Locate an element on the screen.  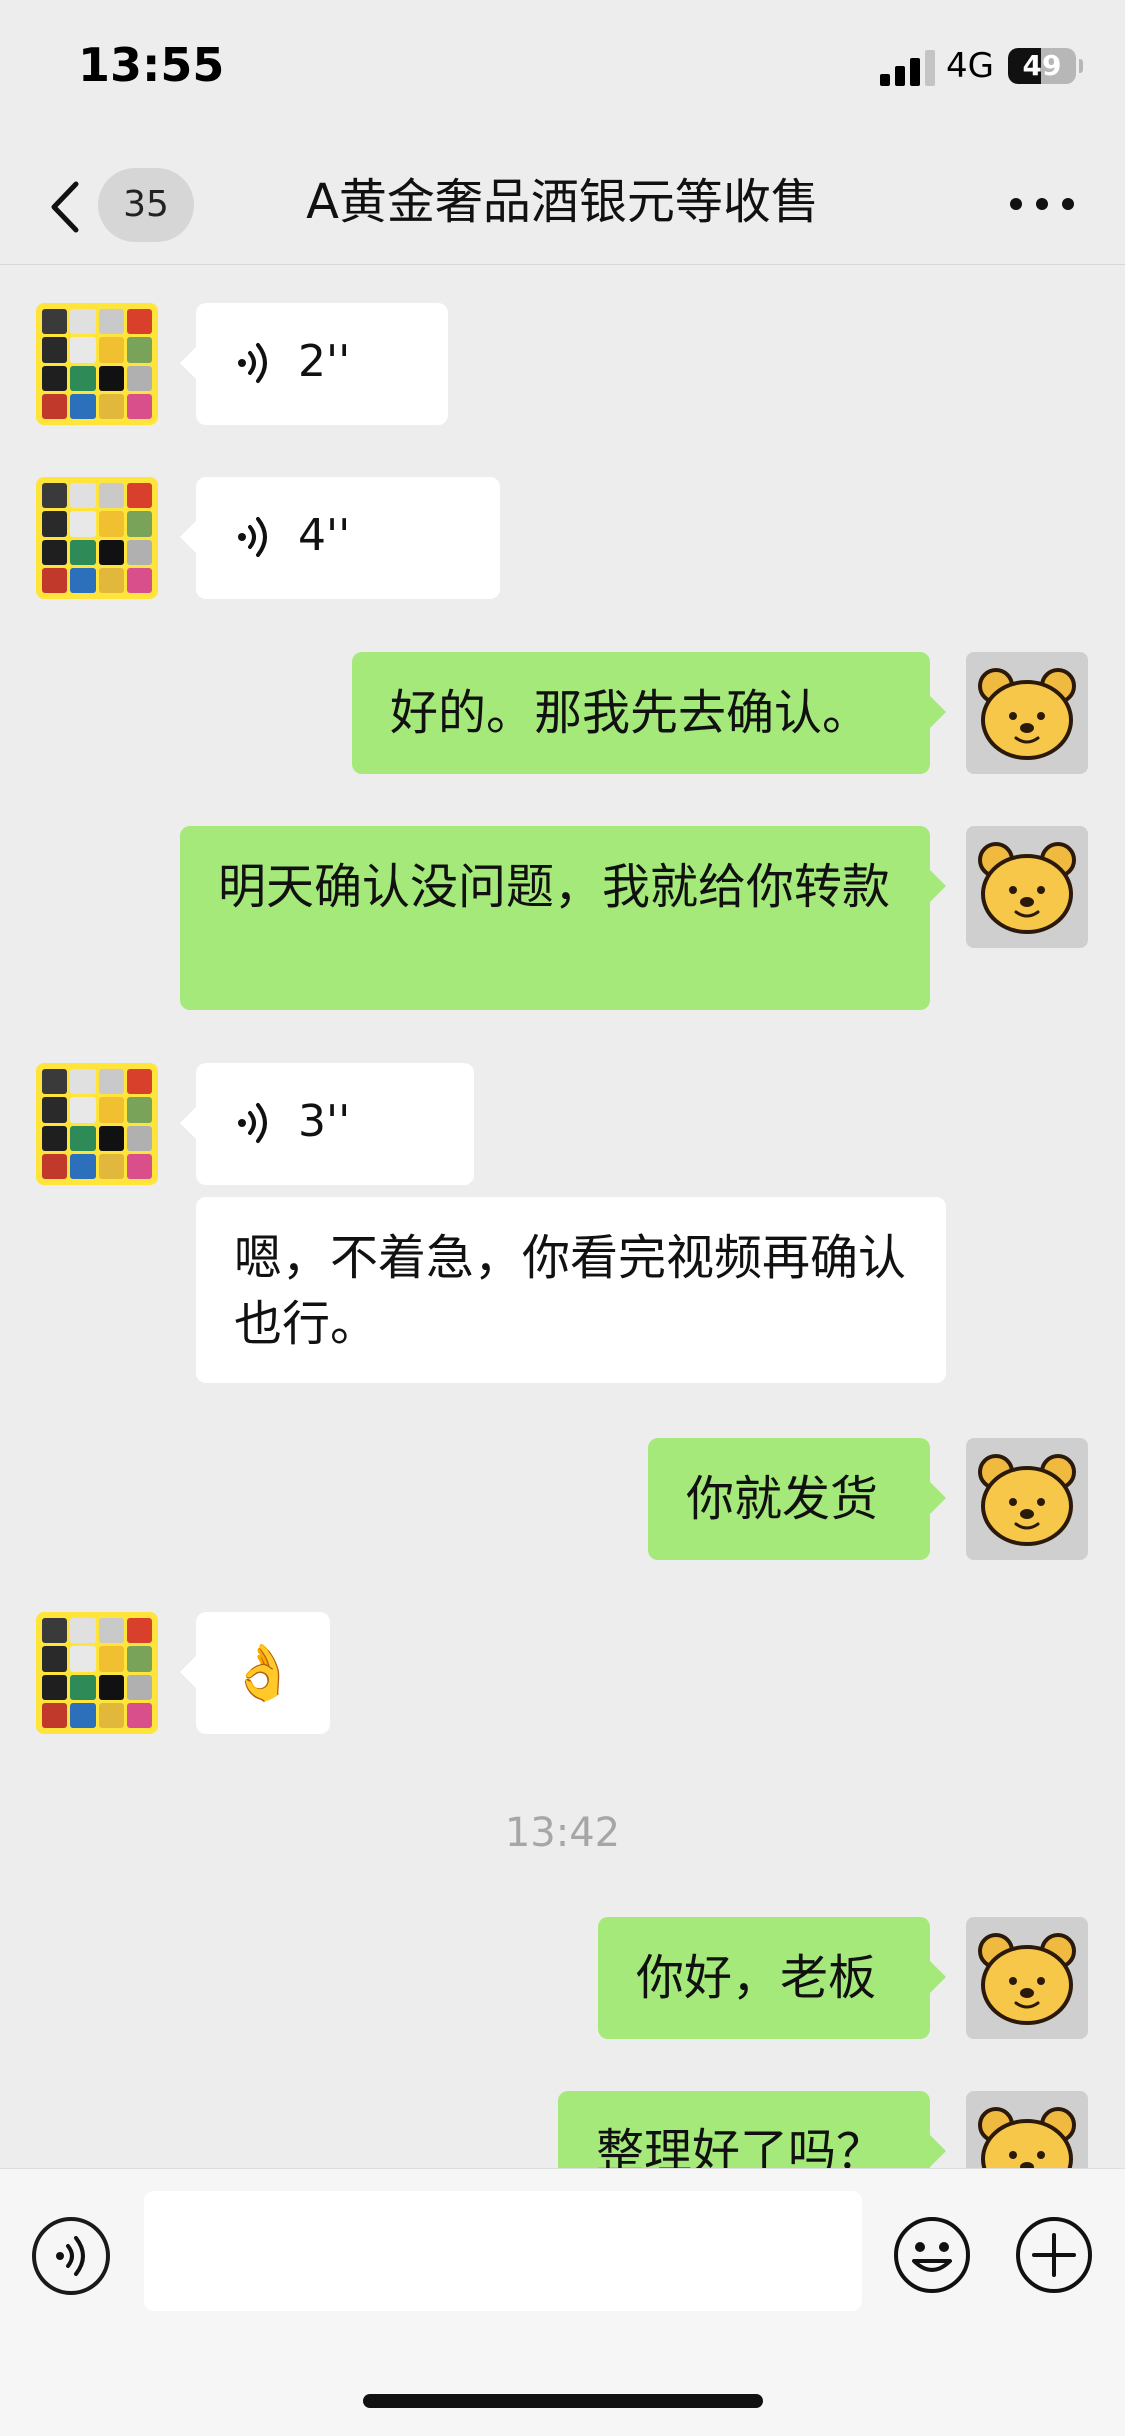
chat-header: 35 A黄金奢品酒银元等收售 is located at coordinates (562, 202).